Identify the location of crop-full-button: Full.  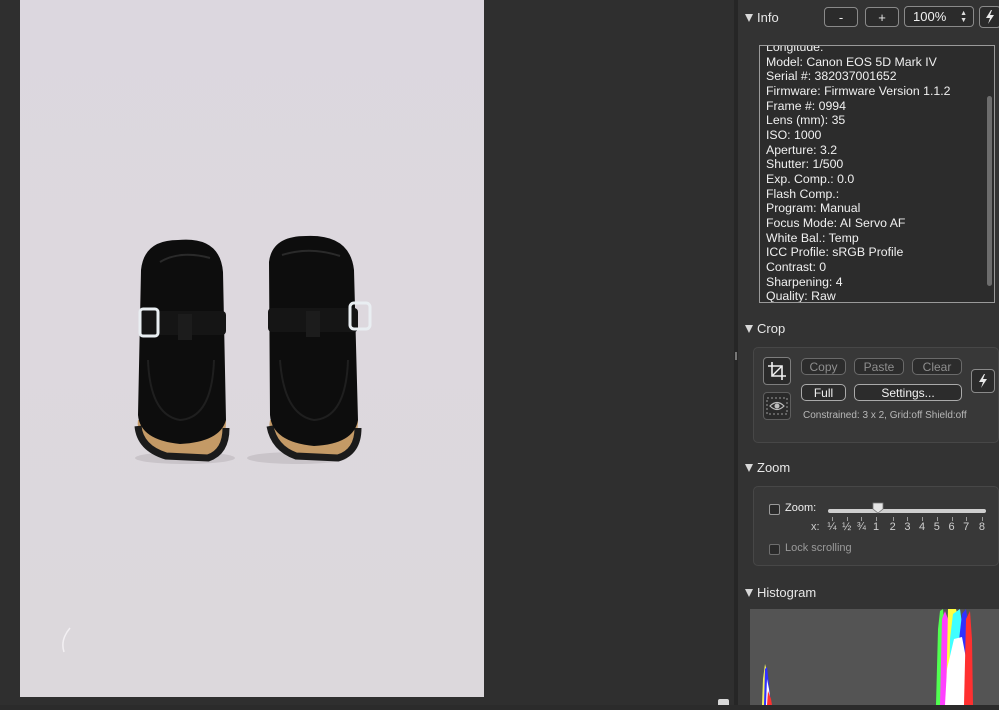
(823, 392).